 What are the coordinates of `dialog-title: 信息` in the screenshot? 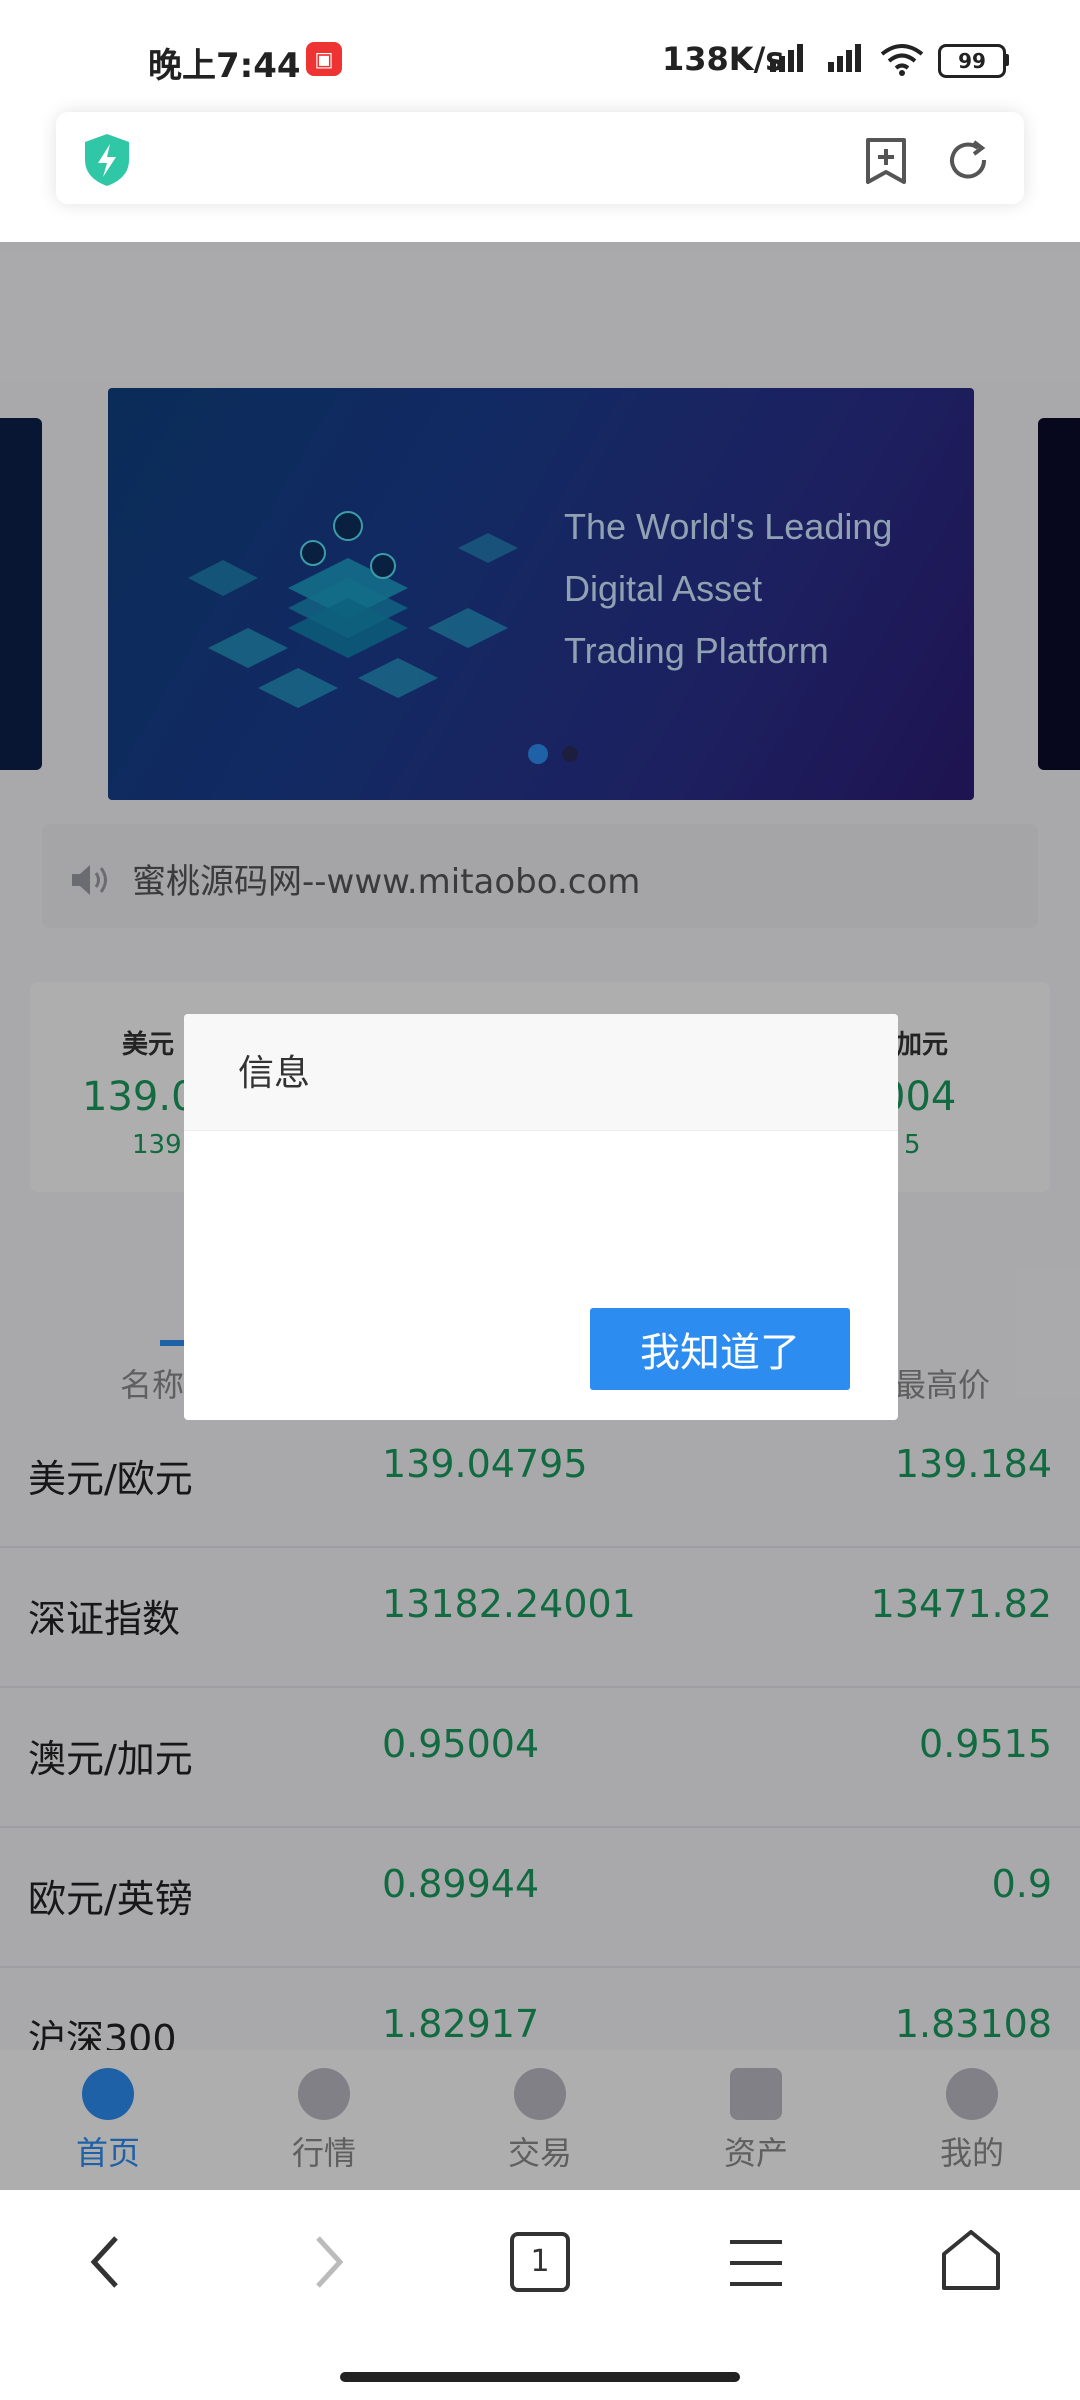 It's located at (274, 1073).